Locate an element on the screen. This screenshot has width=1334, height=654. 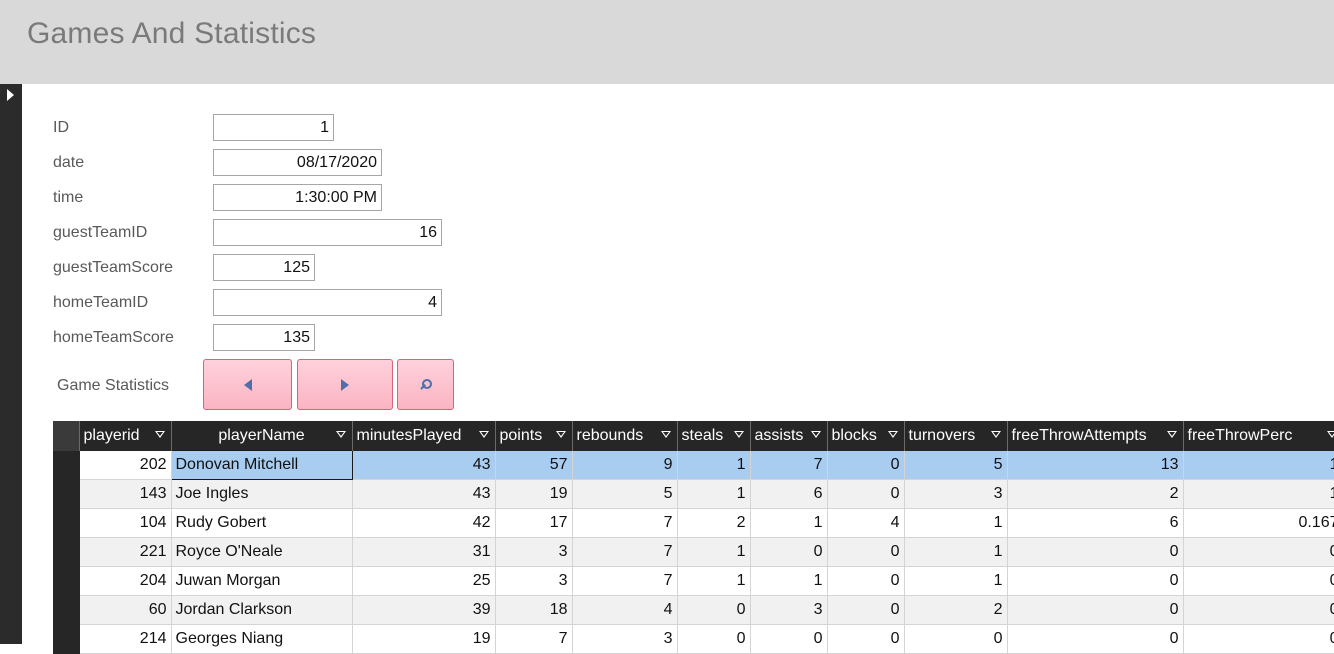
id-field: 1 is located at coordinates (273, 127).